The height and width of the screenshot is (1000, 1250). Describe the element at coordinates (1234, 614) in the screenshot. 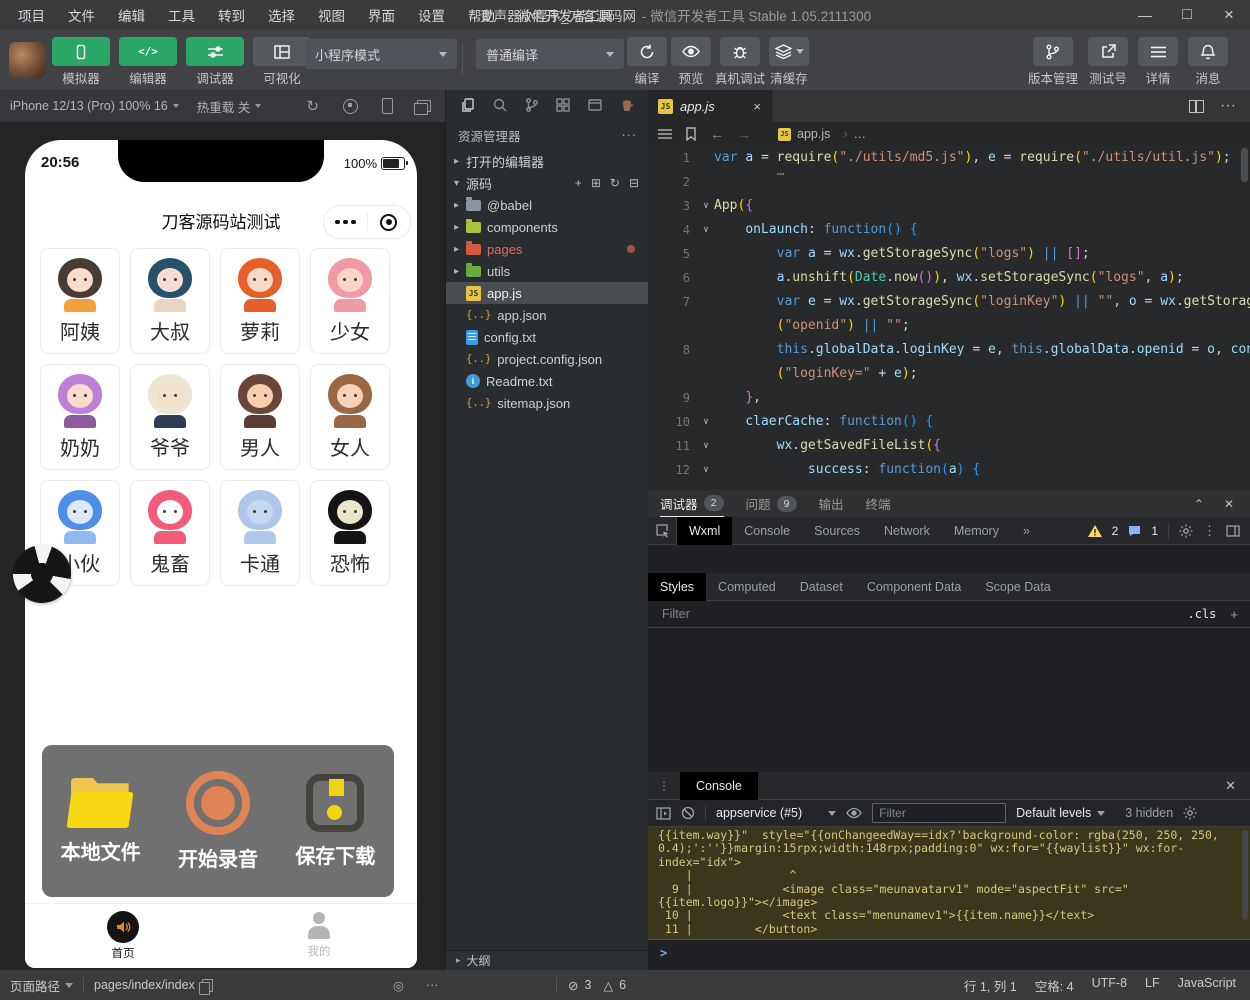

I see `add-style-icon: +` at that location.